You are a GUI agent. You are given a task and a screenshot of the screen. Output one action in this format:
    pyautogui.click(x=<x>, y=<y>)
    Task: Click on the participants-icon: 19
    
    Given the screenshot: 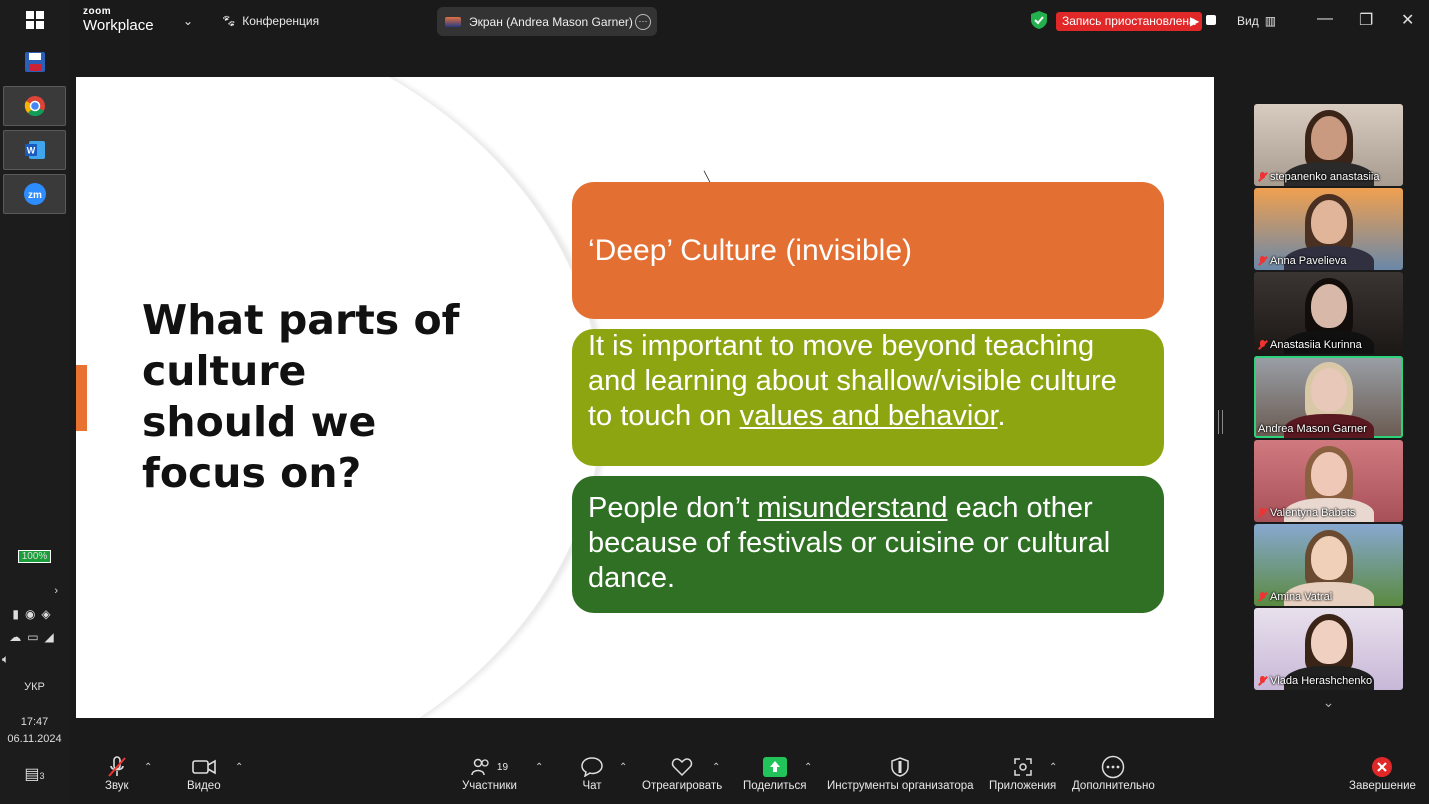 What is the action you would take?
    pyautogui.click(x=489, y=767)
    